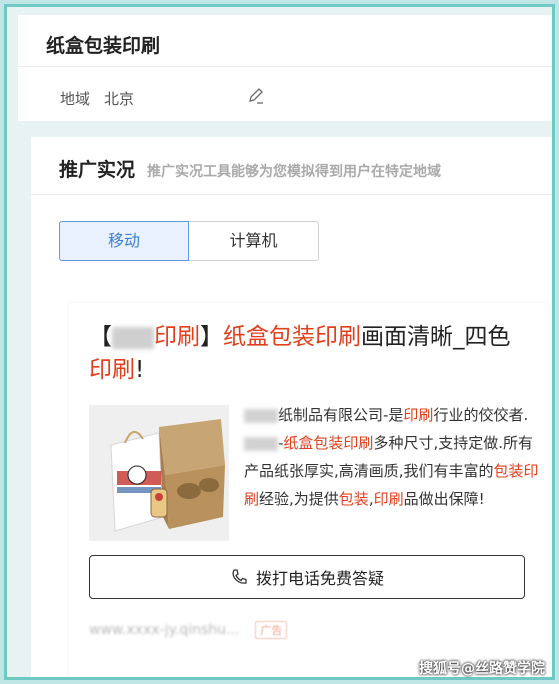  What do you see at coordinates (103, 46) in the screenshot?
I see `keyword-title: 纸盒包装印刷` at bounding box center [103, 46].